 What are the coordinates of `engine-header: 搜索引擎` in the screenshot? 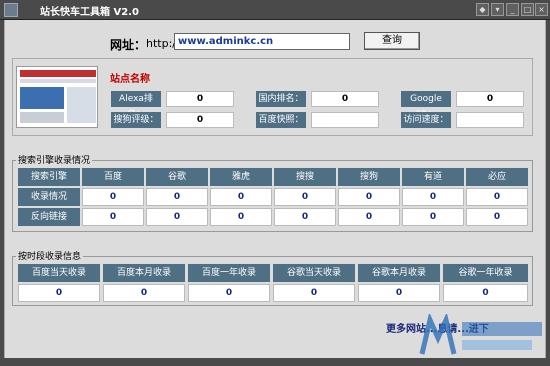 It's located at (49, 177).